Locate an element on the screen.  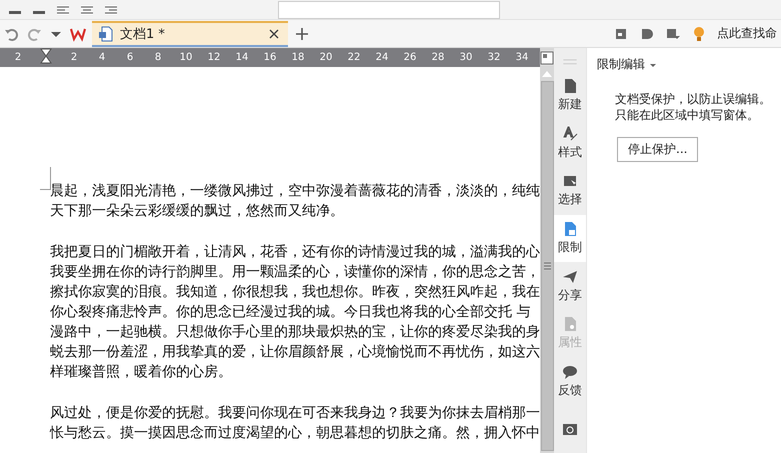
scrollbar is located at coordinates (547, 250).